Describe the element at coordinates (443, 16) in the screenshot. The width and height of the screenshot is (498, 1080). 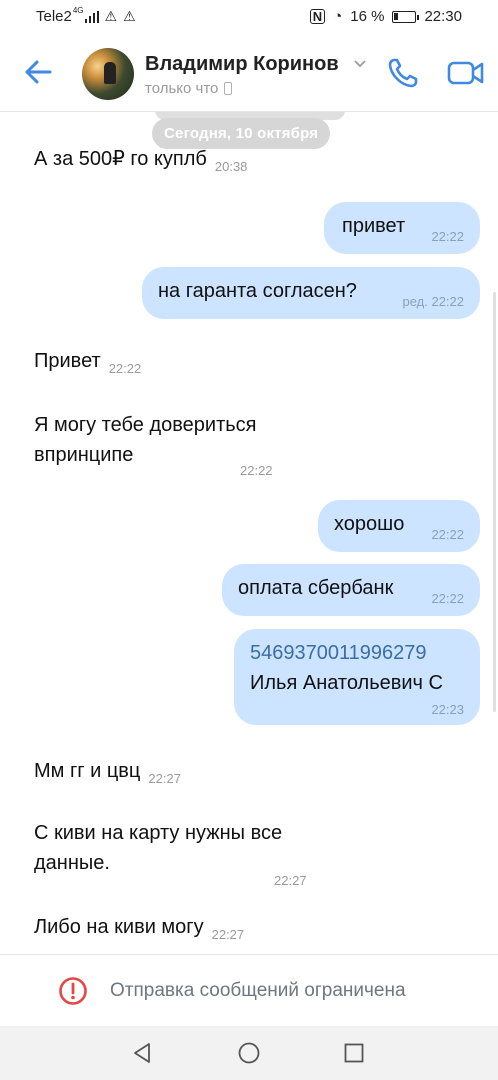
I see `clock: 22:30` at that location.